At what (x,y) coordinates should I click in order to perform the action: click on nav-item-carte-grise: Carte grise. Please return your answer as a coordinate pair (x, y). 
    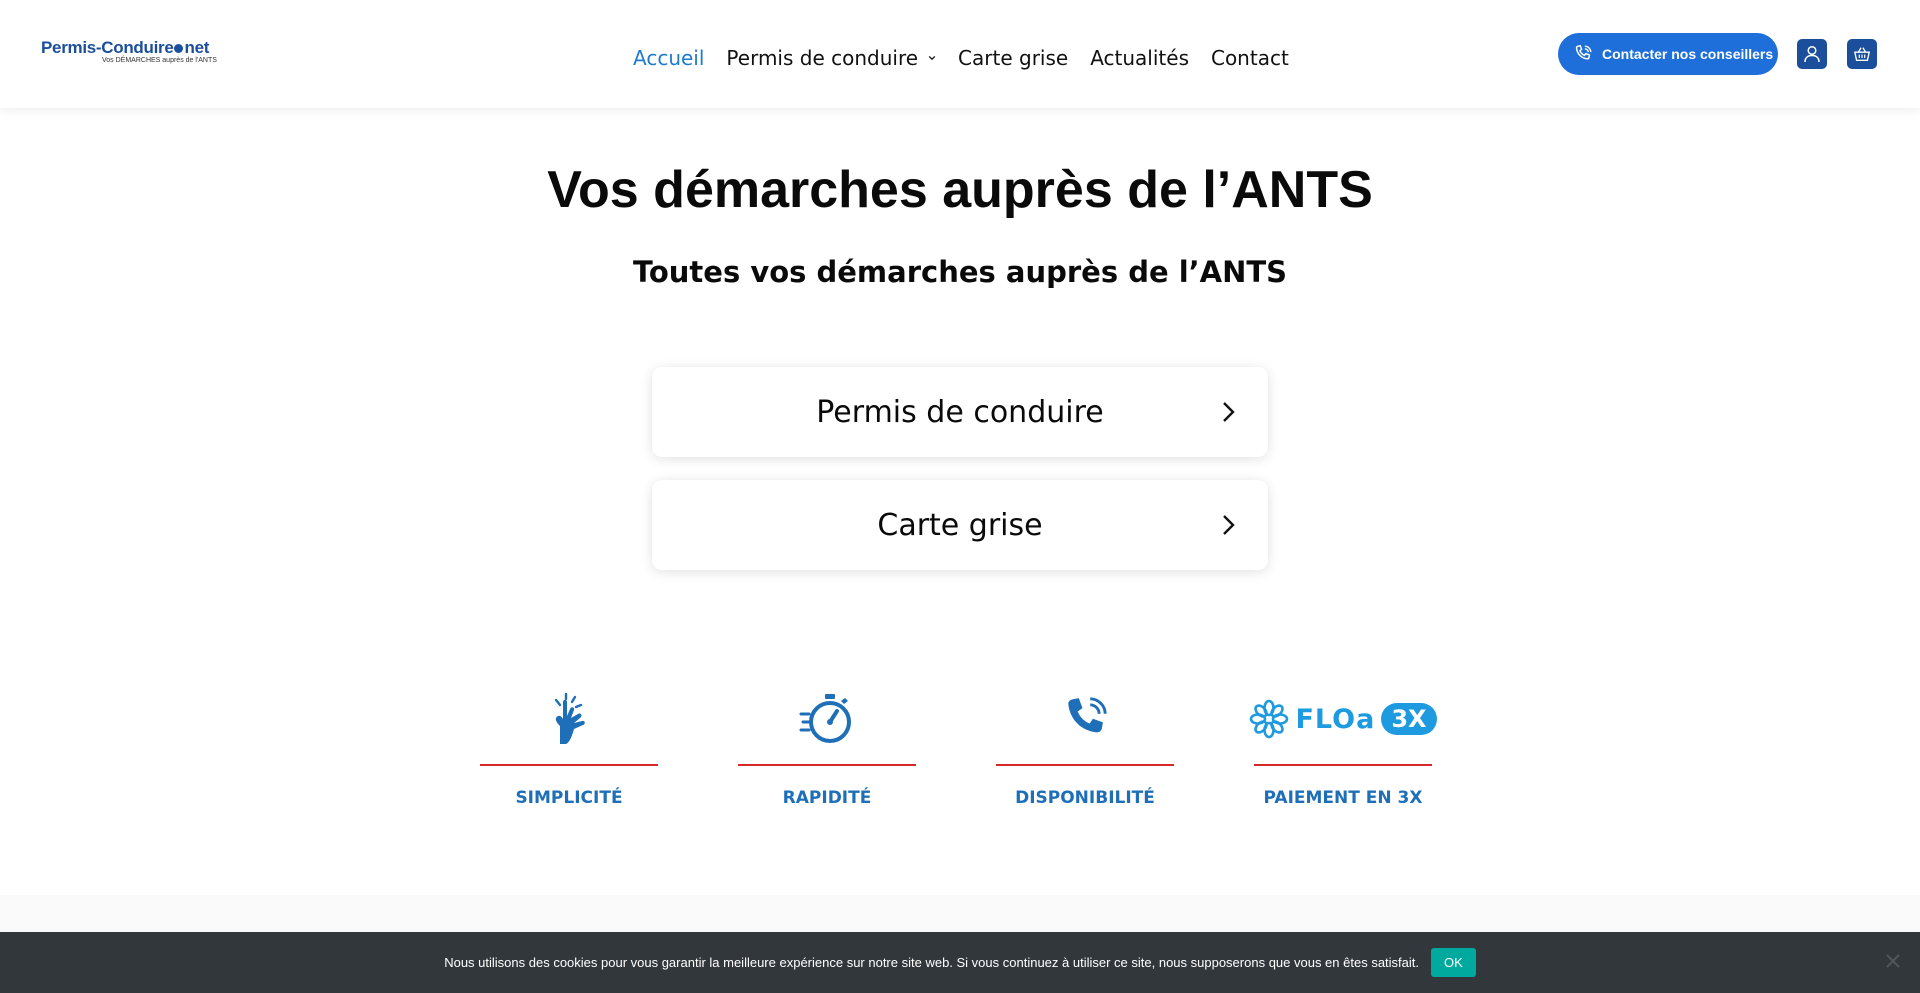
    Looking at the image, I should click on (1013, 58).